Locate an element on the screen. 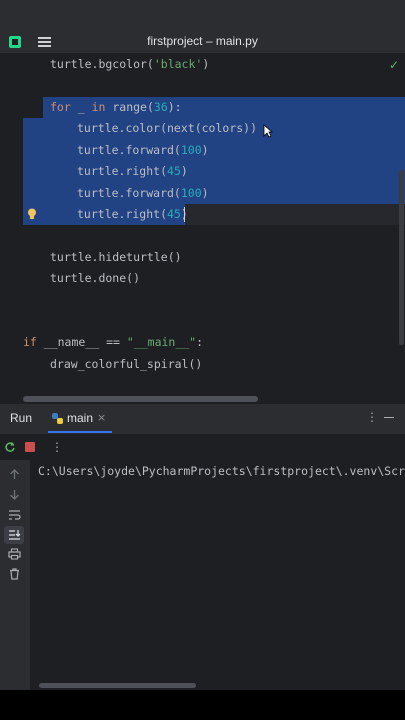 This screenshot has height=720, width=405. soft-wrap-icon is located at coordinates (14, 515).